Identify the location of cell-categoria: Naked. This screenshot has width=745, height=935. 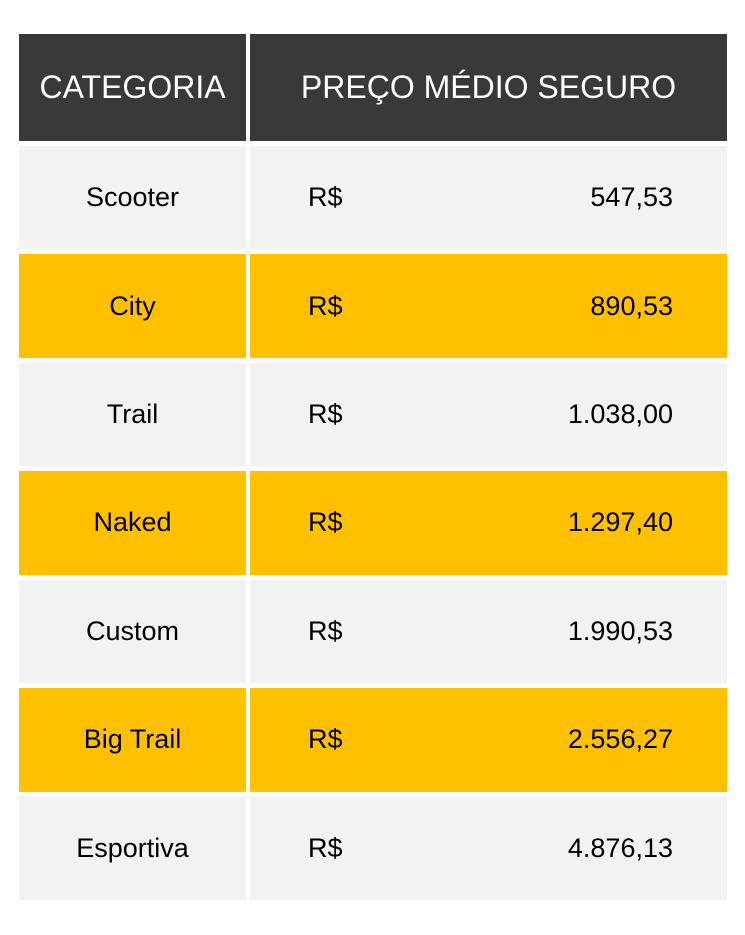
(132, 523).